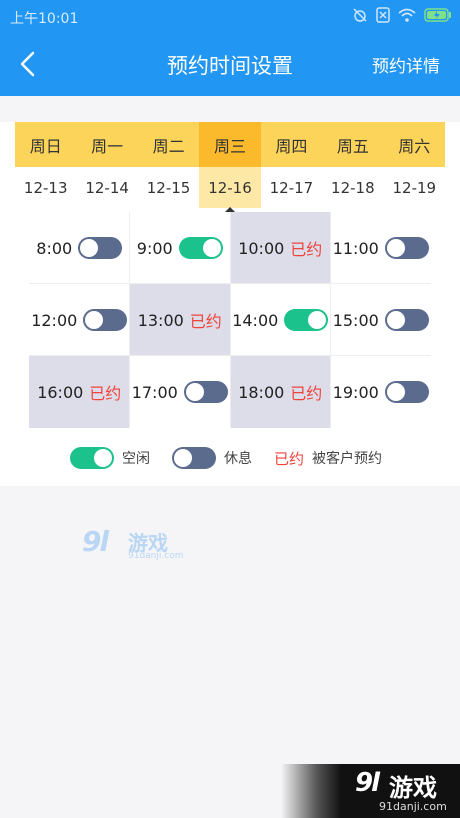 Image resolution: width=460 pixels, height=818 pixels. Describe the element at coordinates (107, 144) in the screenshot. I see `day-name: 周一` at that location.